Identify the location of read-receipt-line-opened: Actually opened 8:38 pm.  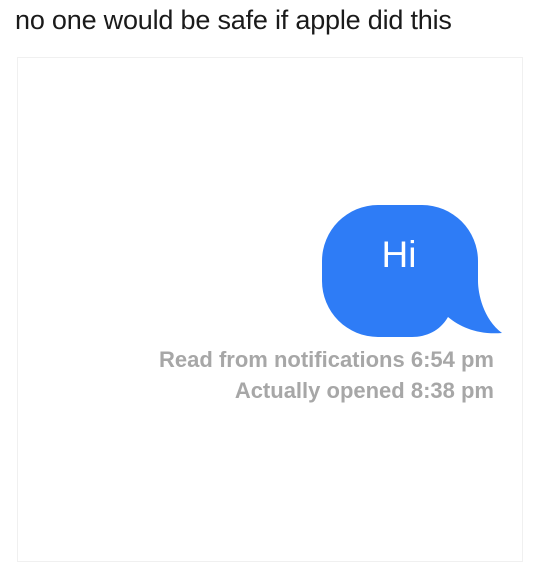
(364, 390).